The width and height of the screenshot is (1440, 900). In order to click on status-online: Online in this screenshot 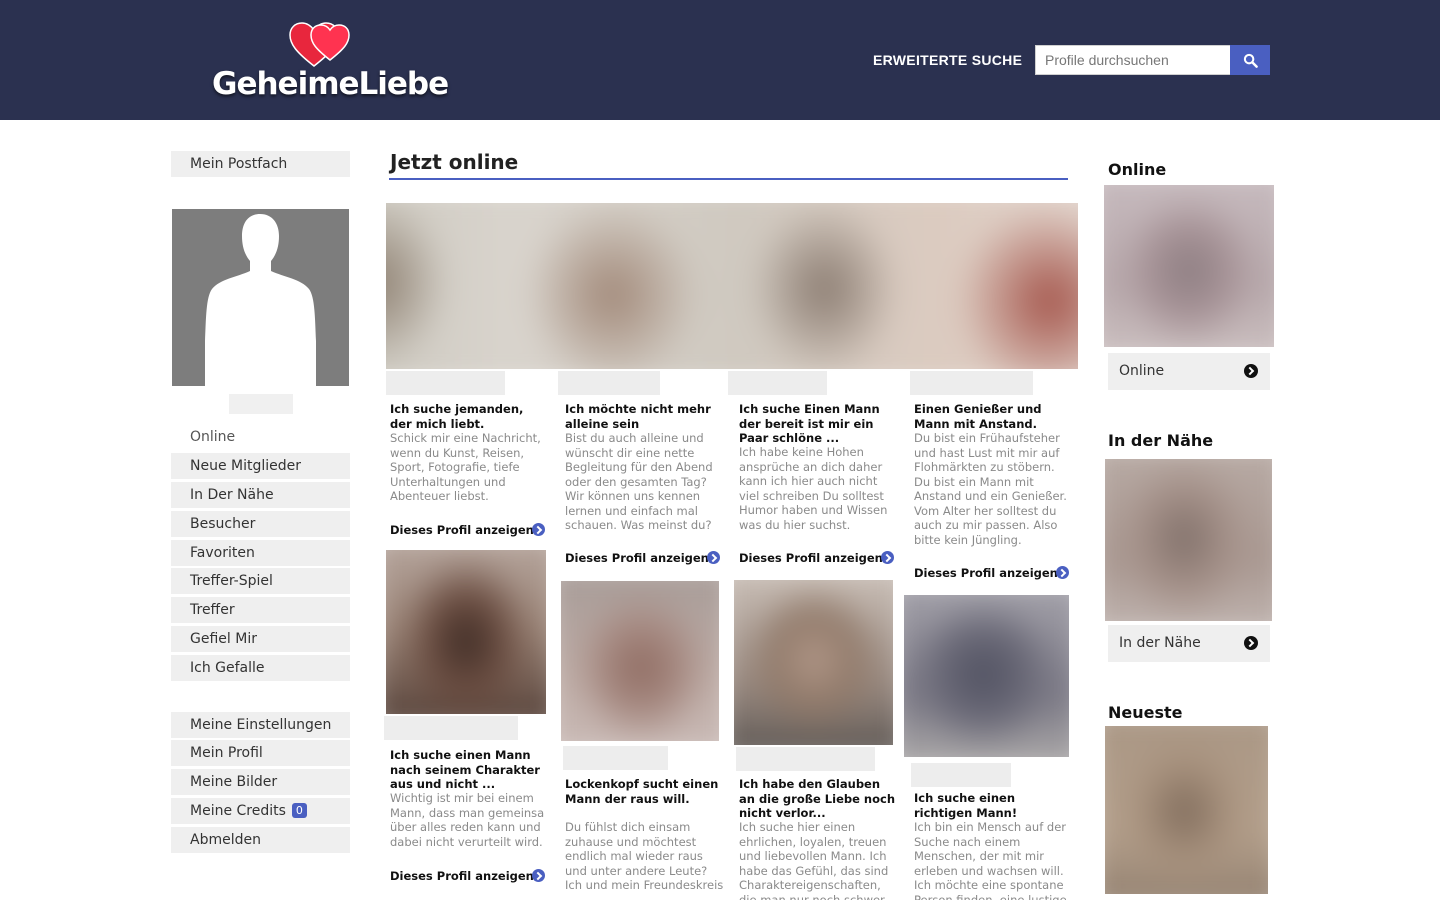, I will do `click(212, 437)`.